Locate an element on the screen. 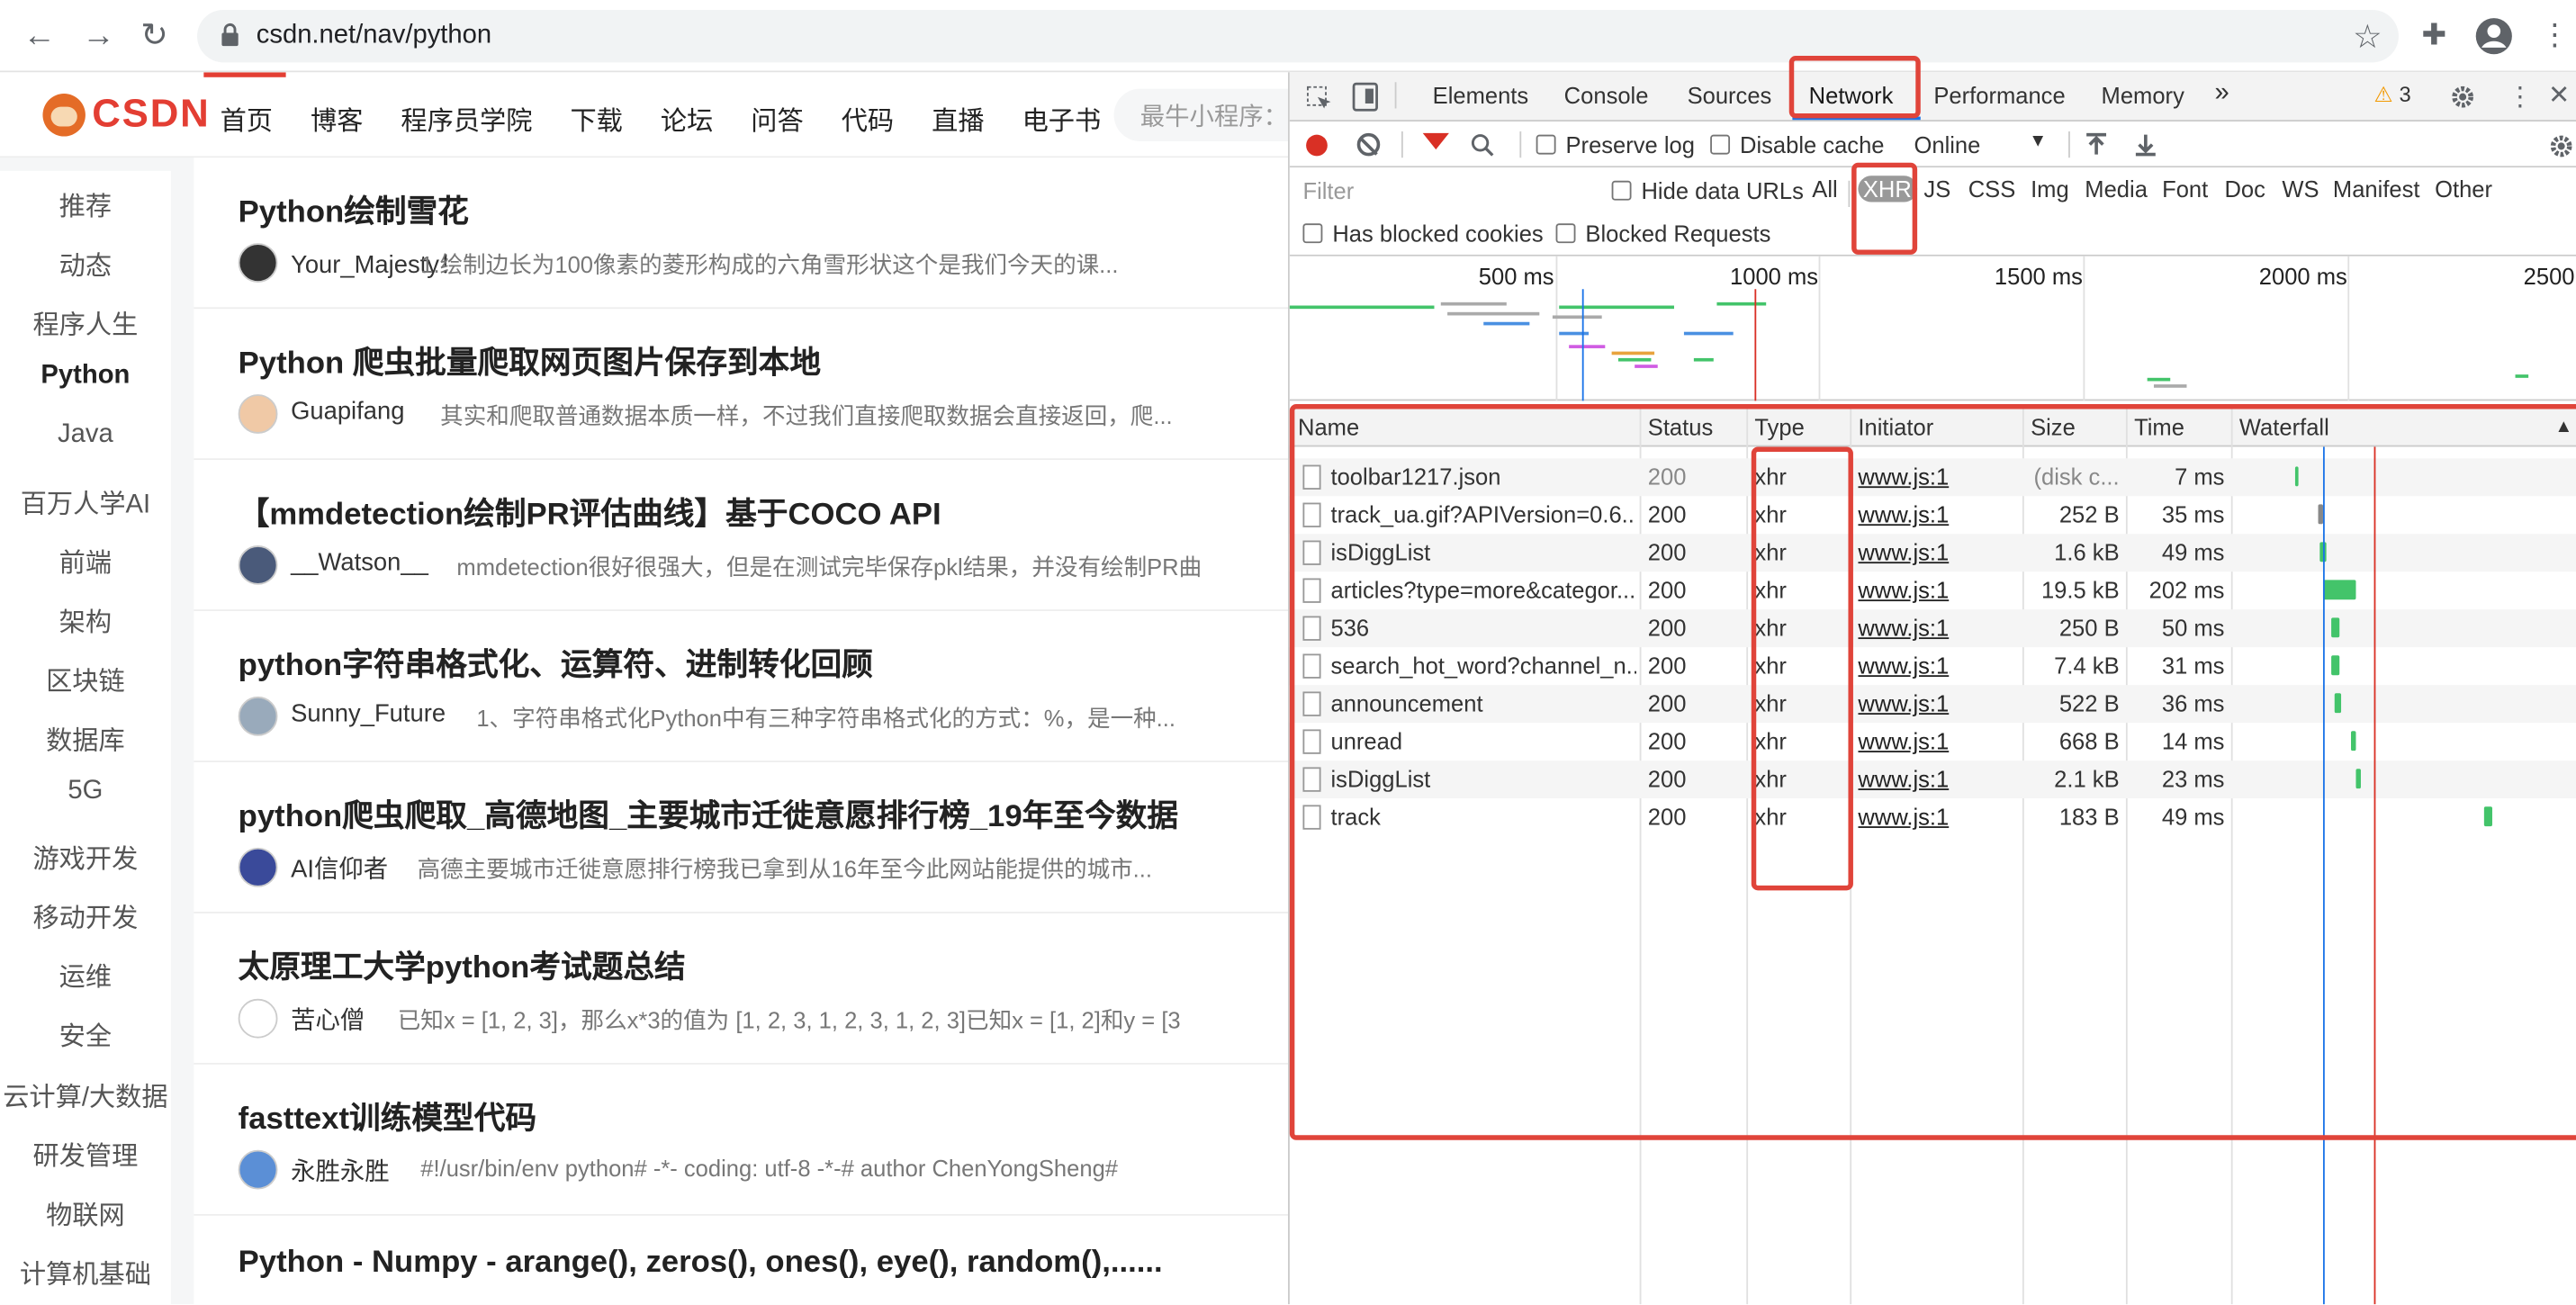 The image size is (2576, 1305). sidebar-item: 5G is located at coordinates (85, 791).